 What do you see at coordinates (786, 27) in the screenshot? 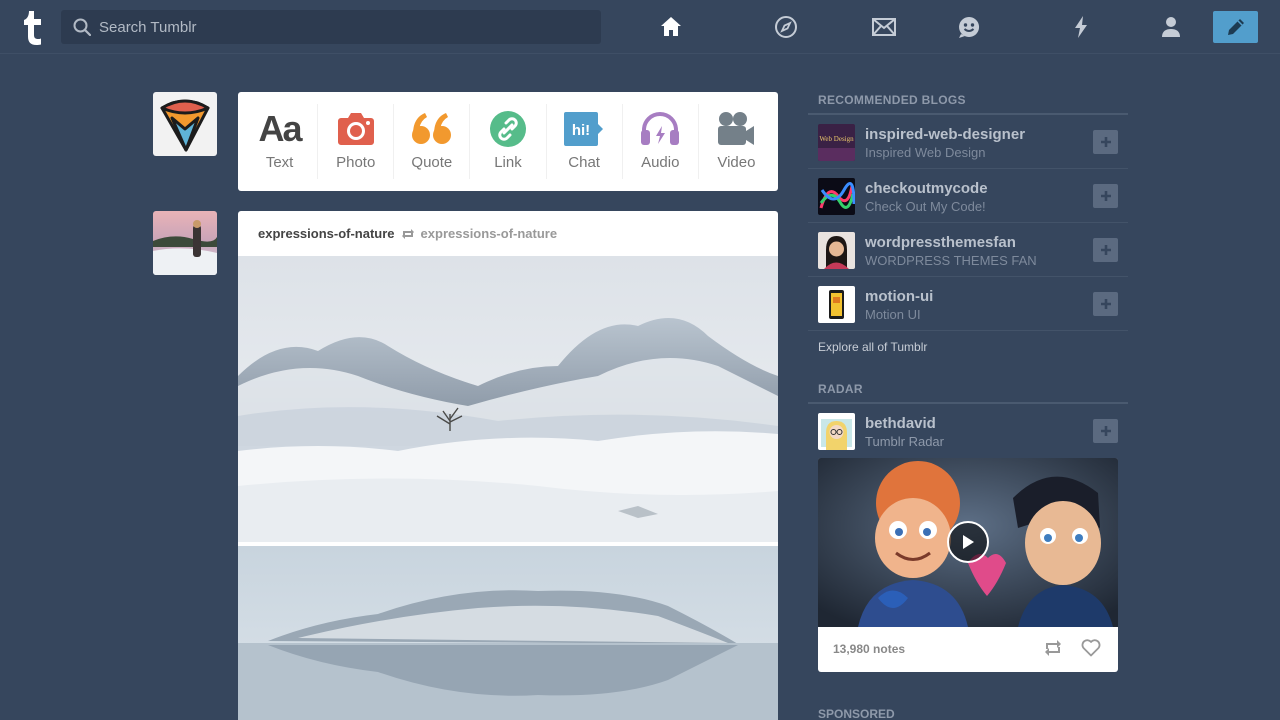
I see `explore-compass-icon` at bounding box center [786, 27].